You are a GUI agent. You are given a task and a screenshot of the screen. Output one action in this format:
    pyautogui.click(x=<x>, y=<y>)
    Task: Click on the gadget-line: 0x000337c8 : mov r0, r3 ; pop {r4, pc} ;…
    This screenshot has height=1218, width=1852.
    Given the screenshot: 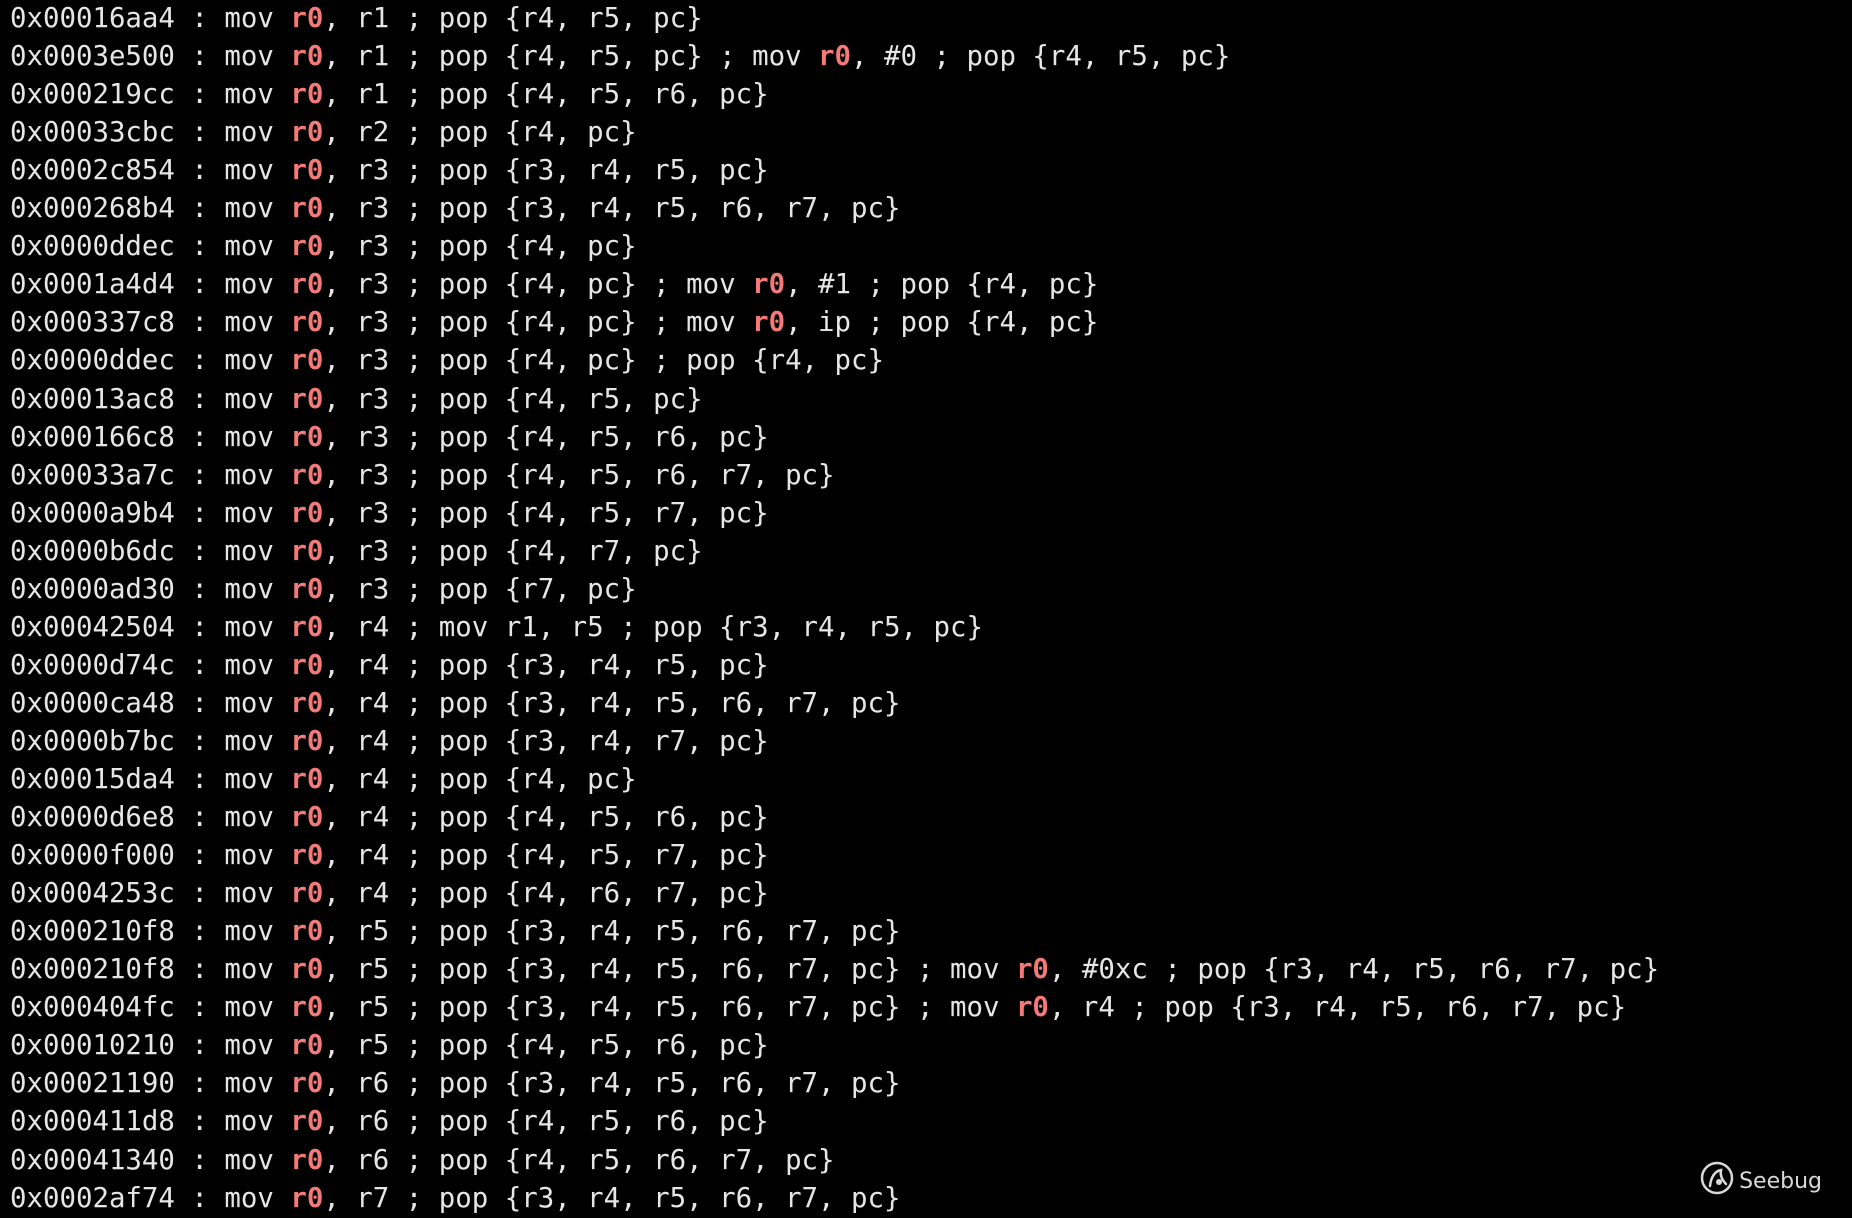 What is the action you would take?
    pyautogui.click(x=554, y=323)
    